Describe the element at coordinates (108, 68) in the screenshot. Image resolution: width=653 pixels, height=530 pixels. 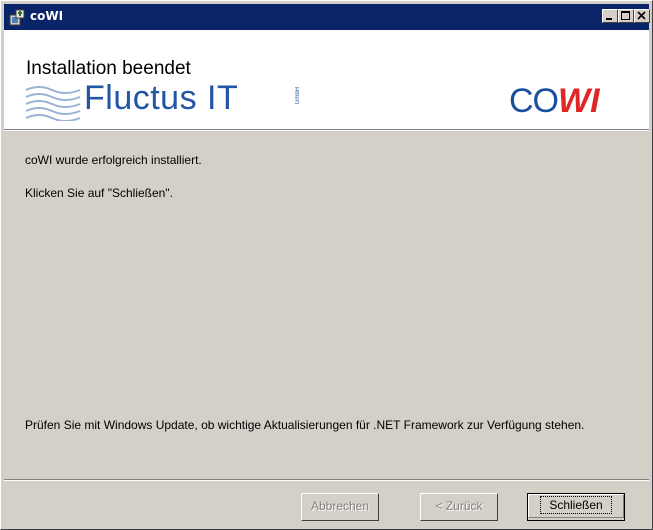
I see `page-title: Installation beendet` at that location.